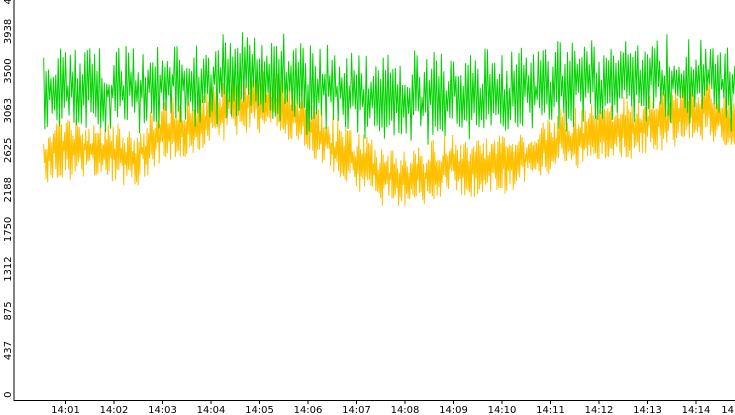  I want to click on y-tick-label: 875, so click(8, 310).